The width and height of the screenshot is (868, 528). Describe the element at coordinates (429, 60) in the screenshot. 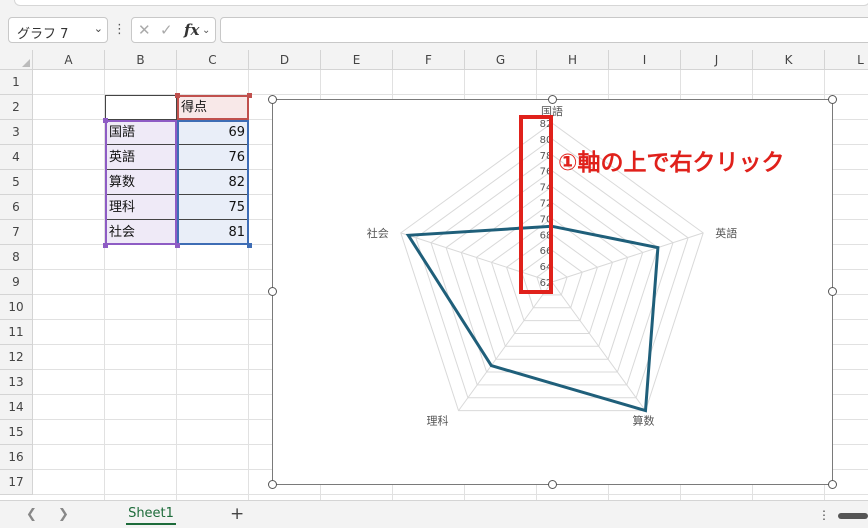

I see `column-header-F: F` at that location.